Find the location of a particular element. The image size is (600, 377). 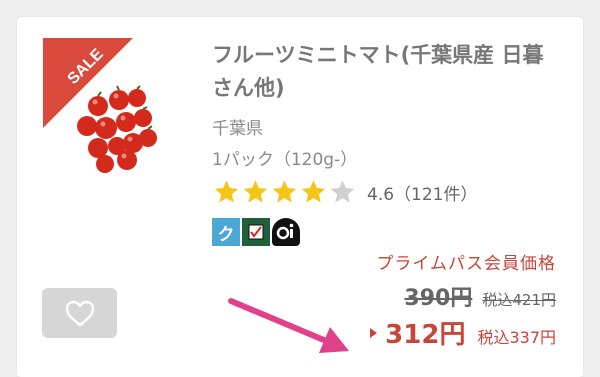

product-origin: 千葉県 is located at coordinates (237, 129).